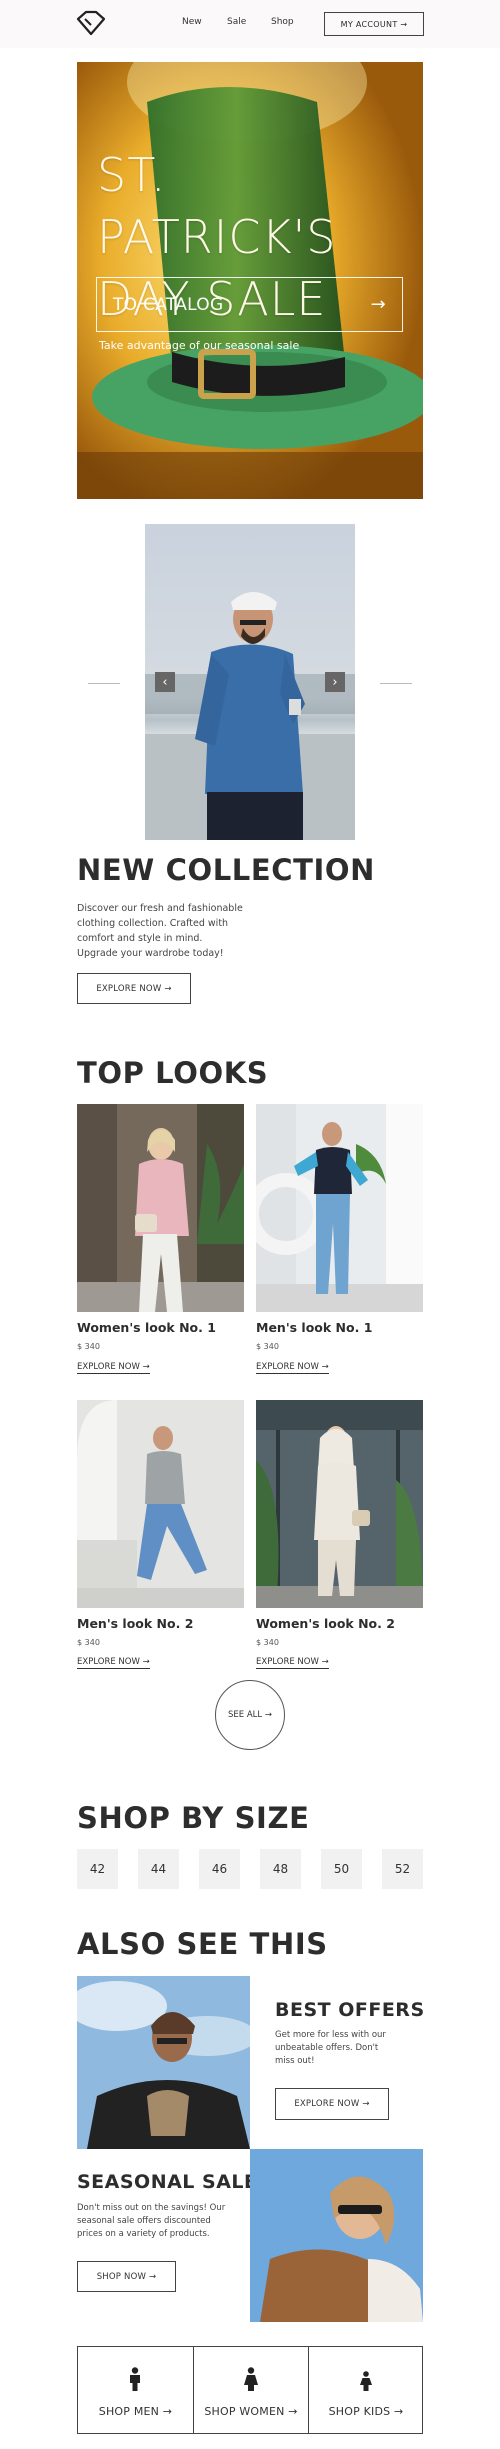  What do you see at coordinates (167, 2182) in the screenshot?
I see `seasonal-sale-title: SEASONAL SALE` at bounding box center [167, 2182].